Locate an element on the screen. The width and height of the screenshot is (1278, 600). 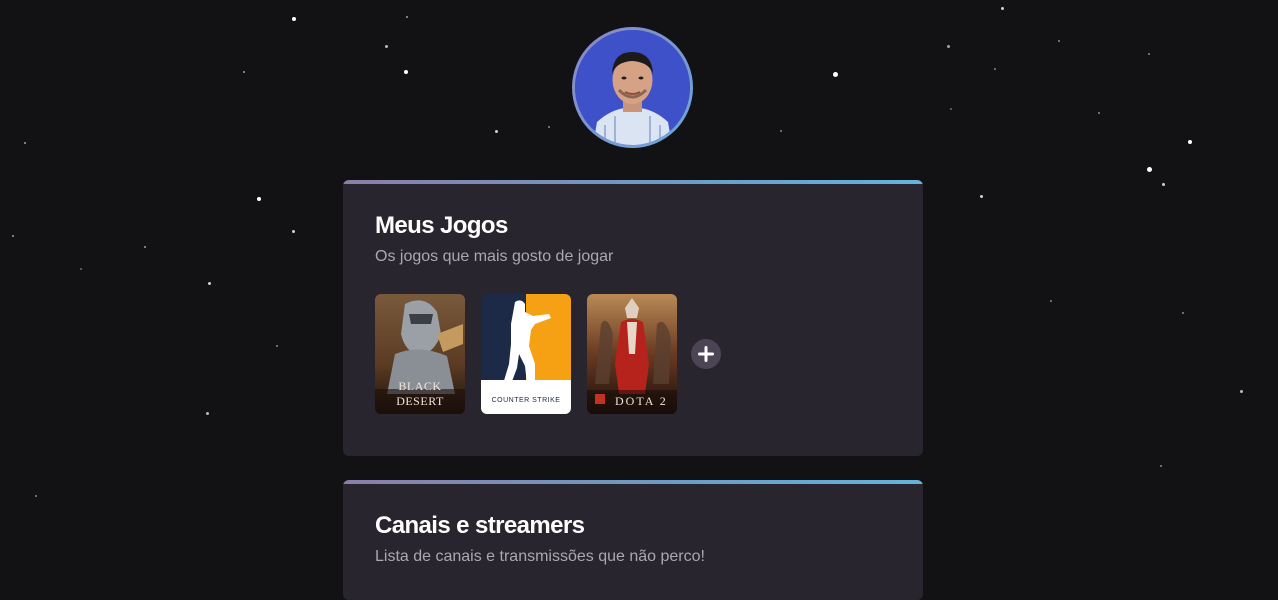
streams-section-title: Canais e streamers is located at coordinates (633, 526).